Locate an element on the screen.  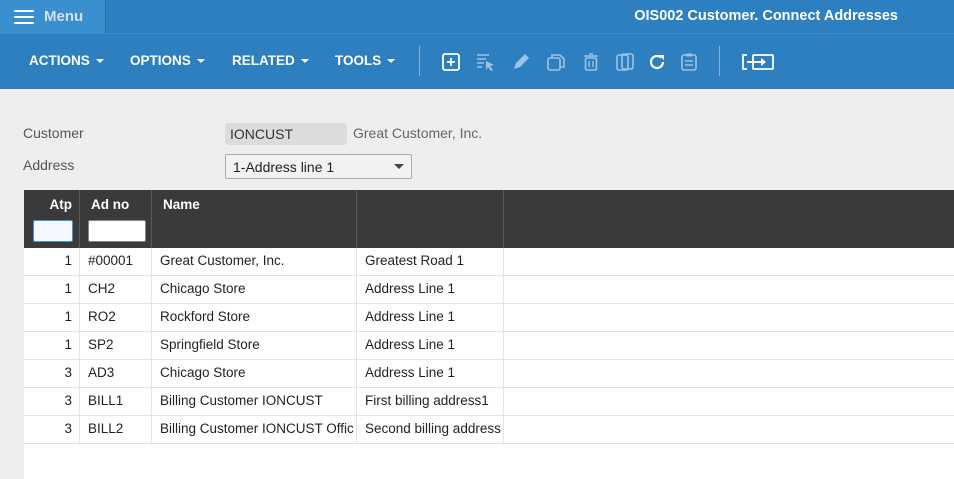
grid-header: Atp Ad no Name is located at coordinates (489, 219).